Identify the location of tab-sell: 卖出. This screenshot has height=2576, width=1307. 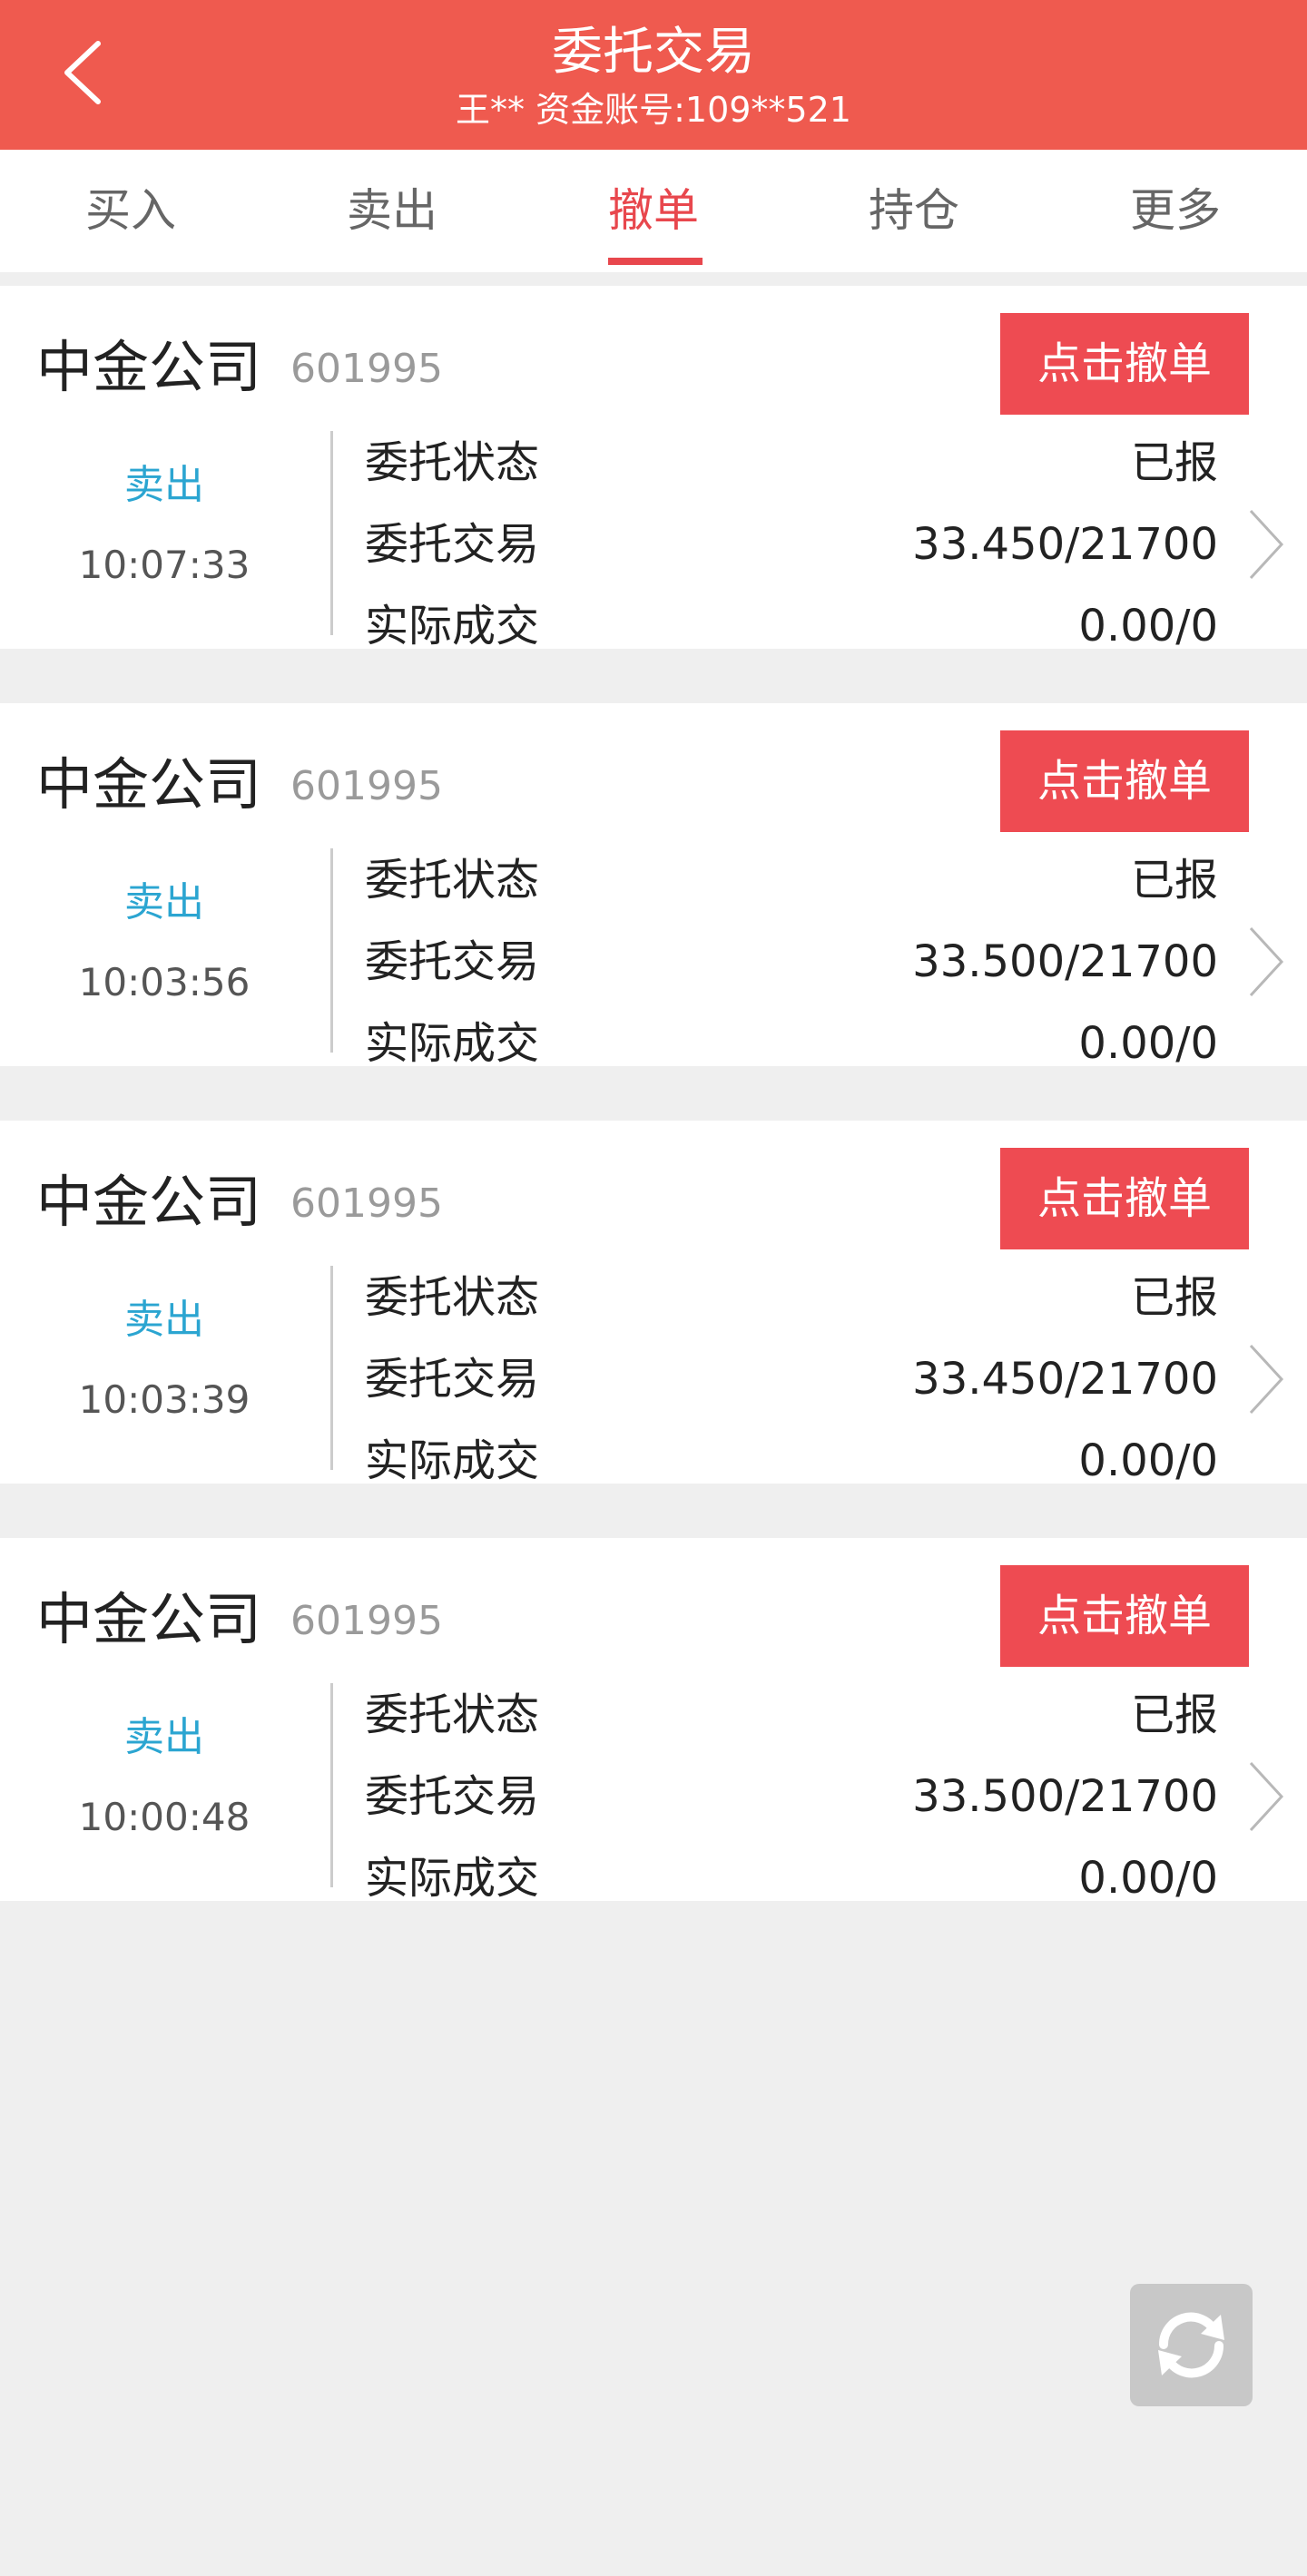
(392, 211).